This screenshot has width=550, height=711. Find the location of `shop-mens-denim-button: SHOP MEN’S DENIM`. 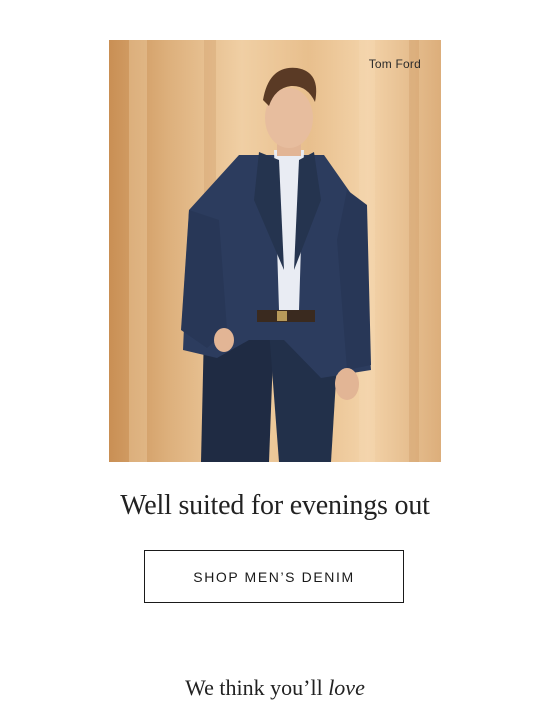

shop-mens-denim-button: SHOP MEN’S DENIM is located at coordinates (274, 576).